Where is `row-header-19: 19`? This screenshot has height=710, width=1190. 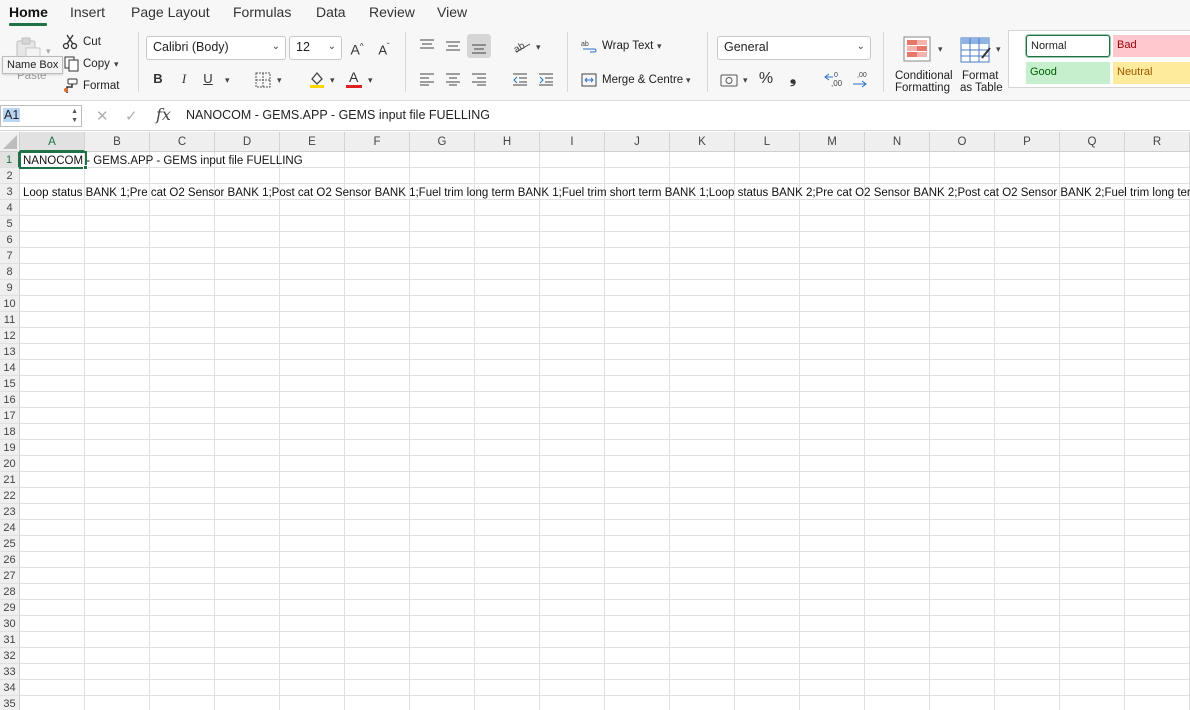 row-header-19: 19 is located at coordinates (10, 448).